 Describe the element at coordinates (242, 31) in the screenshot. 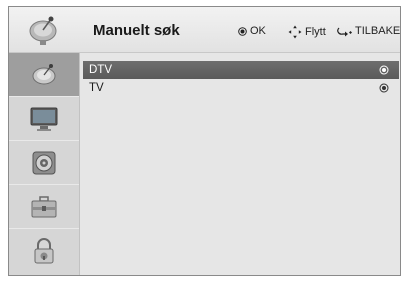

I see `ok-button-icon` at that location.